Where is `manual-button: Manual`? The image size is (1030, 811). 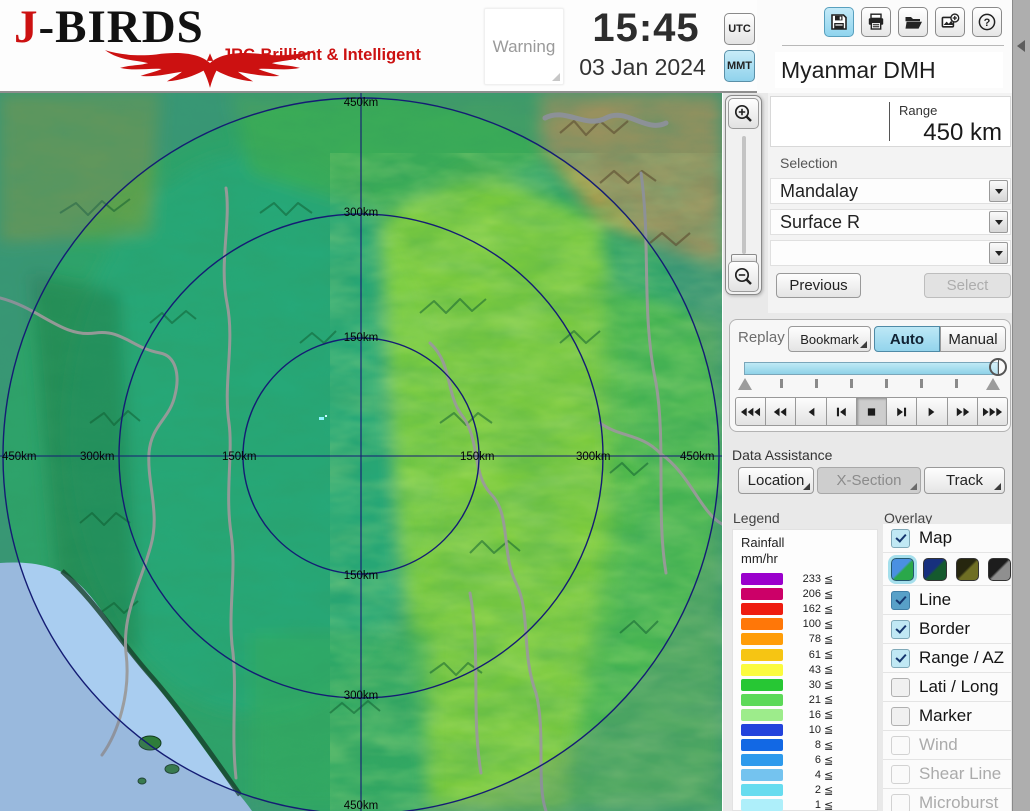 manual-button: Manual is located at coordinates (973, 339).